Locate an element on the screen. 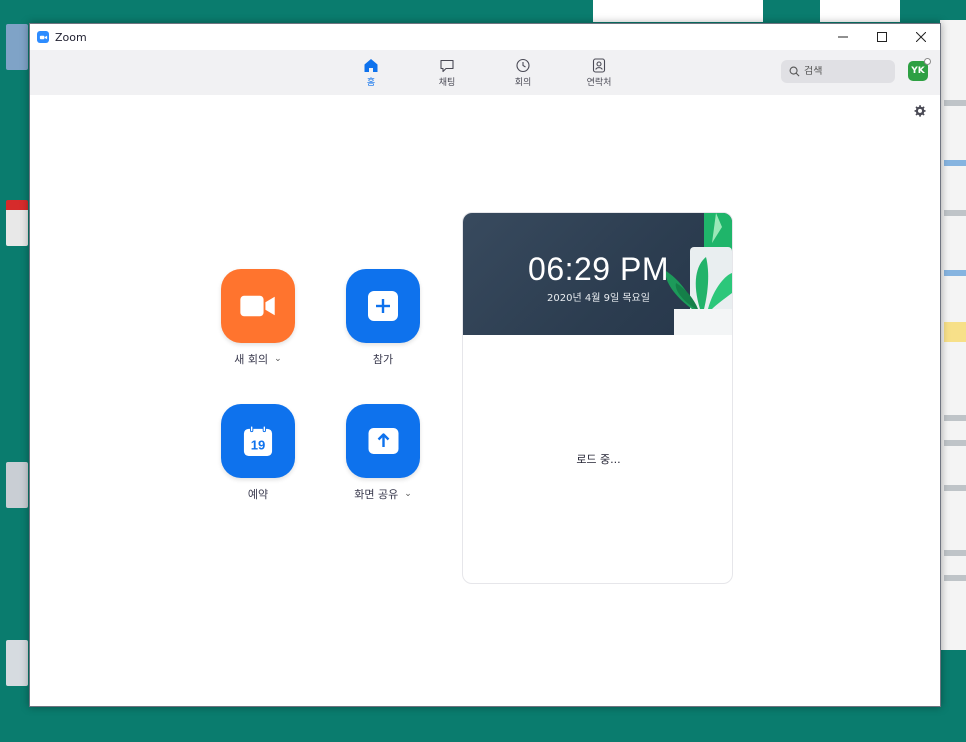 The image size is (966, 742). new-meeting-button is located at coordinates (258, 306).